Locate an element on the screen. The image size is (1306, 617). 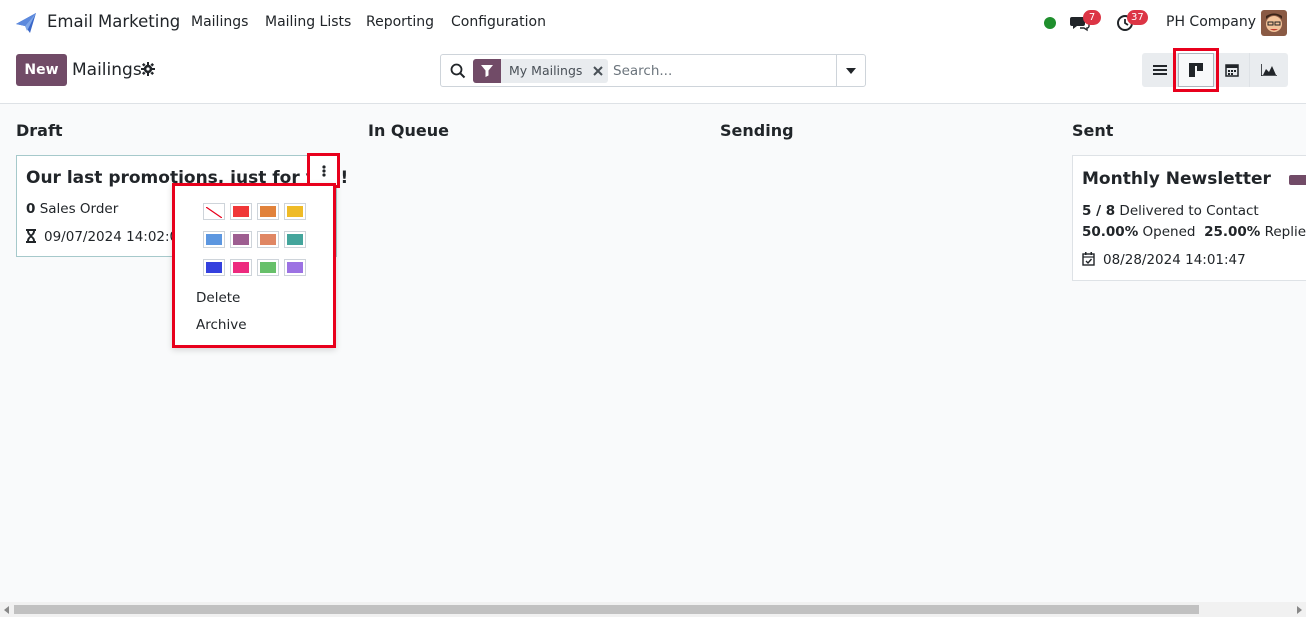
menu-configuration: Configuration is located at coordinates (498, 22).